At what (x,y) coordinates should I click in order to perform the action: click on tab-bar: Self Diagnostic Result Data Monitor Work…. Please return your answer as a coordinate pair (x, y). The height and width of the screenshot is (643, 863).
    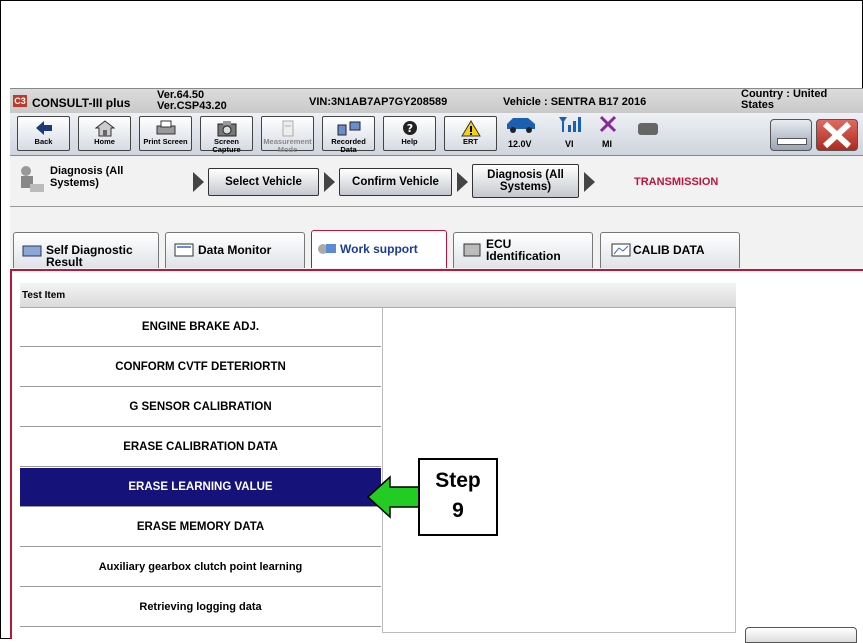
    Looking at the image, I should click on (436, 238).